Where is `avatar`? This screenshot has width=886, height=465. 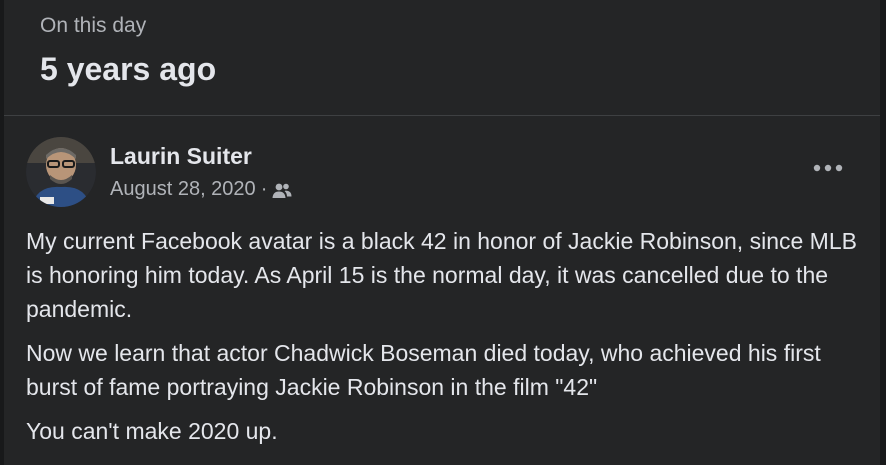
avatar is located at coordinates (61, 172).